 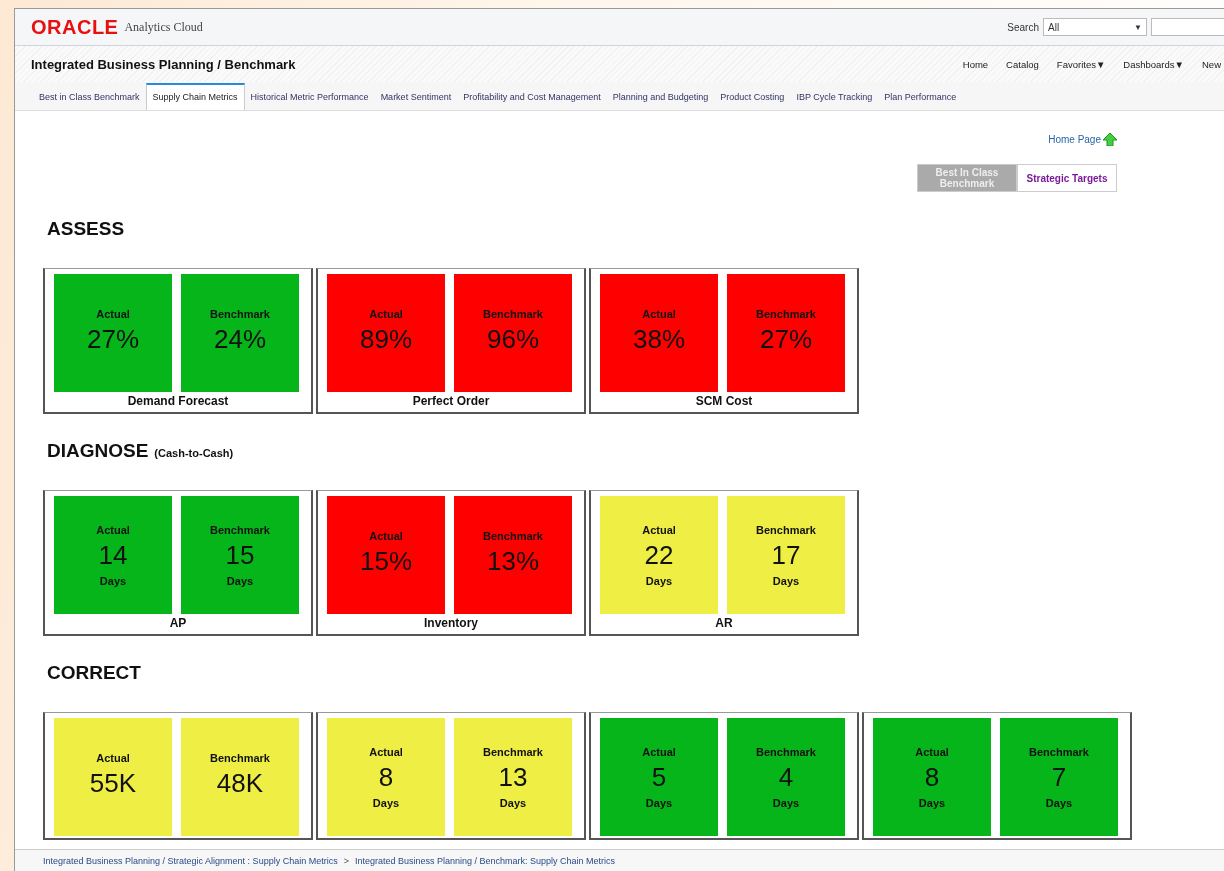 What do you see at coordinates (451, 623) in the screenshot?
I see `card-title: Inventory` at bounding box center [451, 623].